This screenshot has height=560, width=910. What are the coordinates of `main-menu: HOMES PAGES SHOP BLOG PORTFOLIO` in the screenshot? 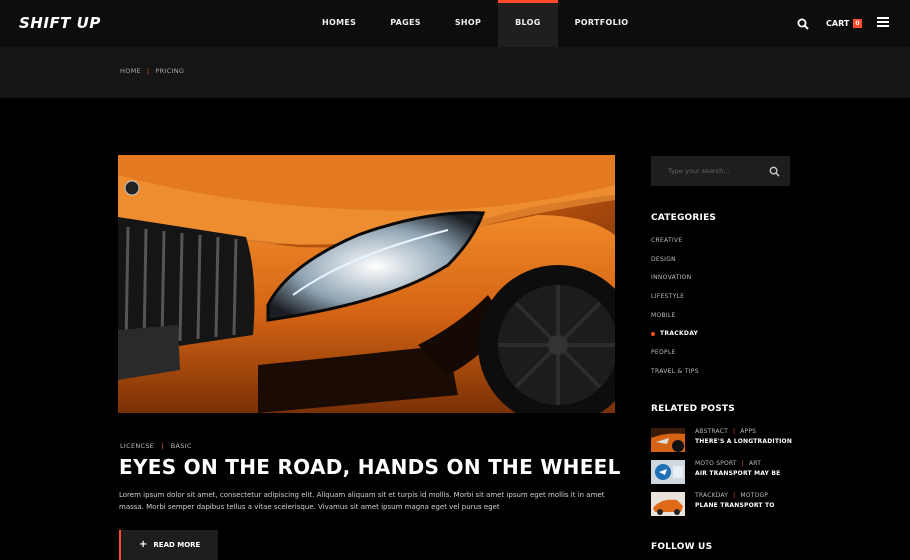 It's located at (475, 23).